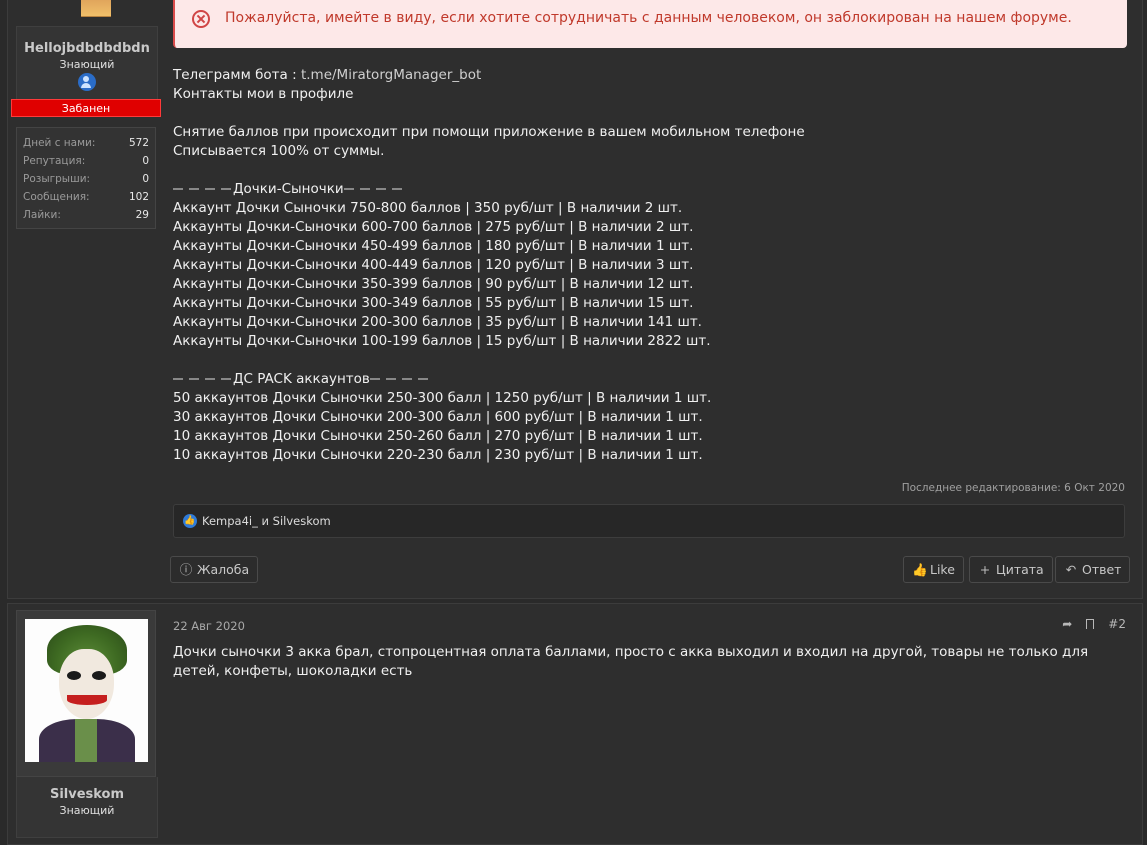  Describe the element at coordinates (266, 521) in the screenshot. I see `reactions-users: Kempa4i_ и Silveskom` at that location.